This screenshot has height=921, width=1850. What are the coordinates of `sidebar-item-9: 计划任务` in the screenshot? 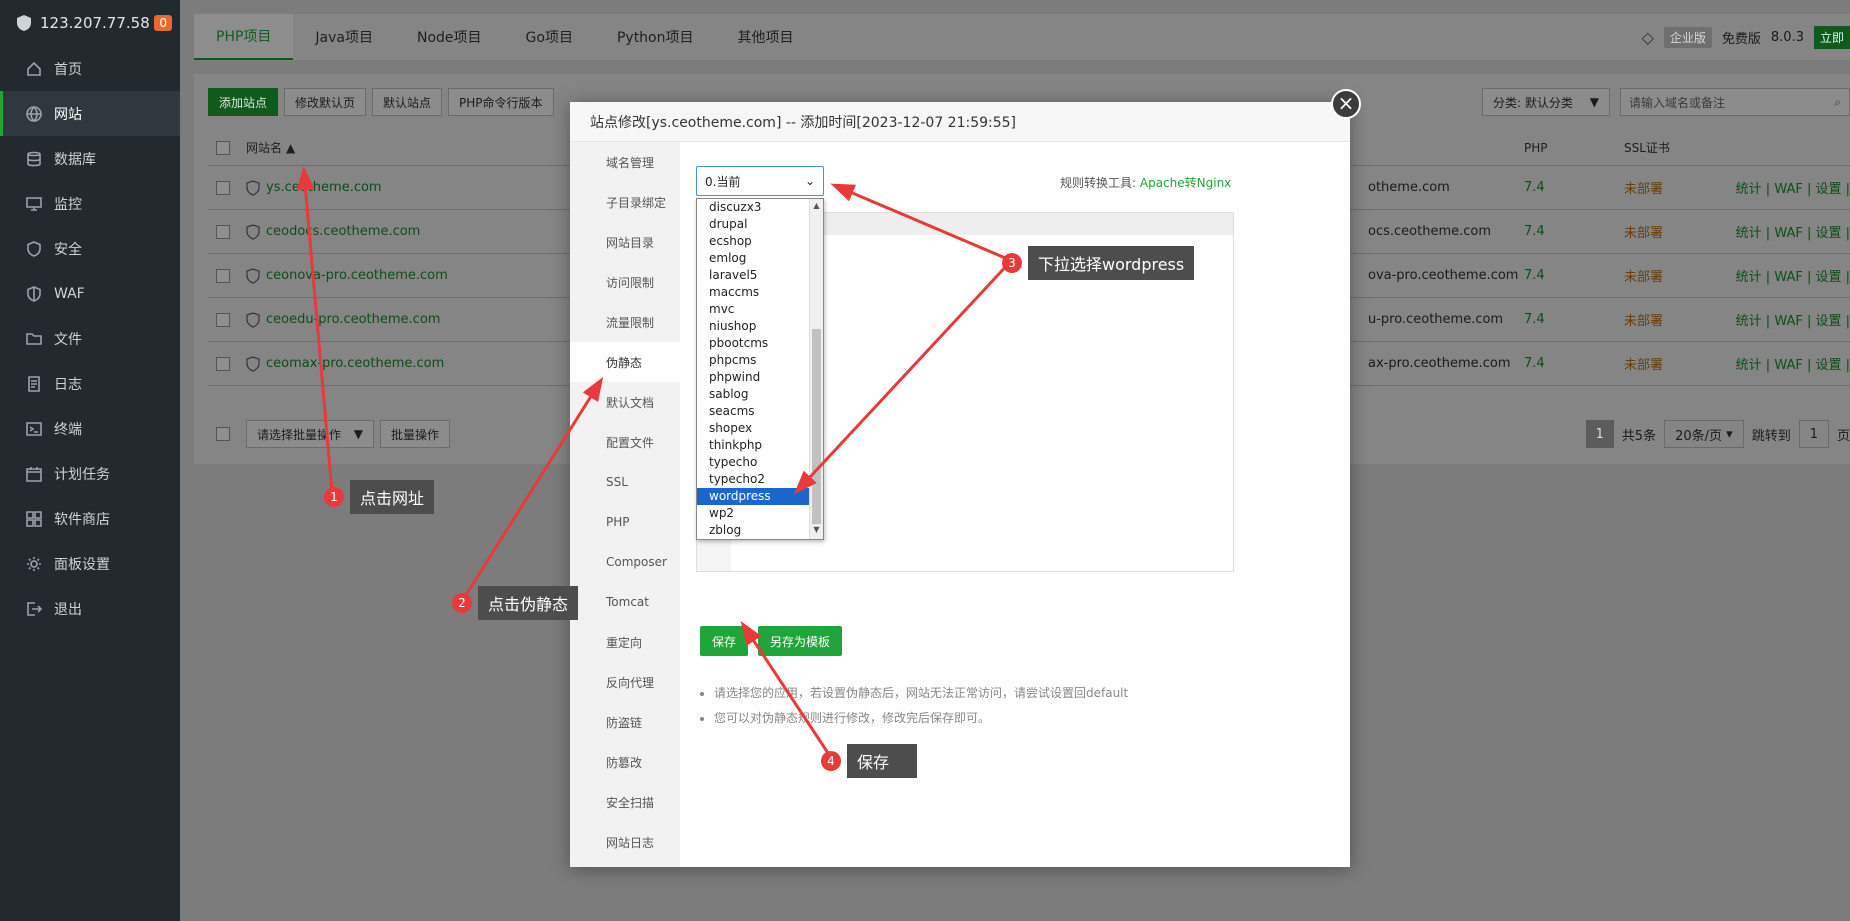 It's located at (90, 473).